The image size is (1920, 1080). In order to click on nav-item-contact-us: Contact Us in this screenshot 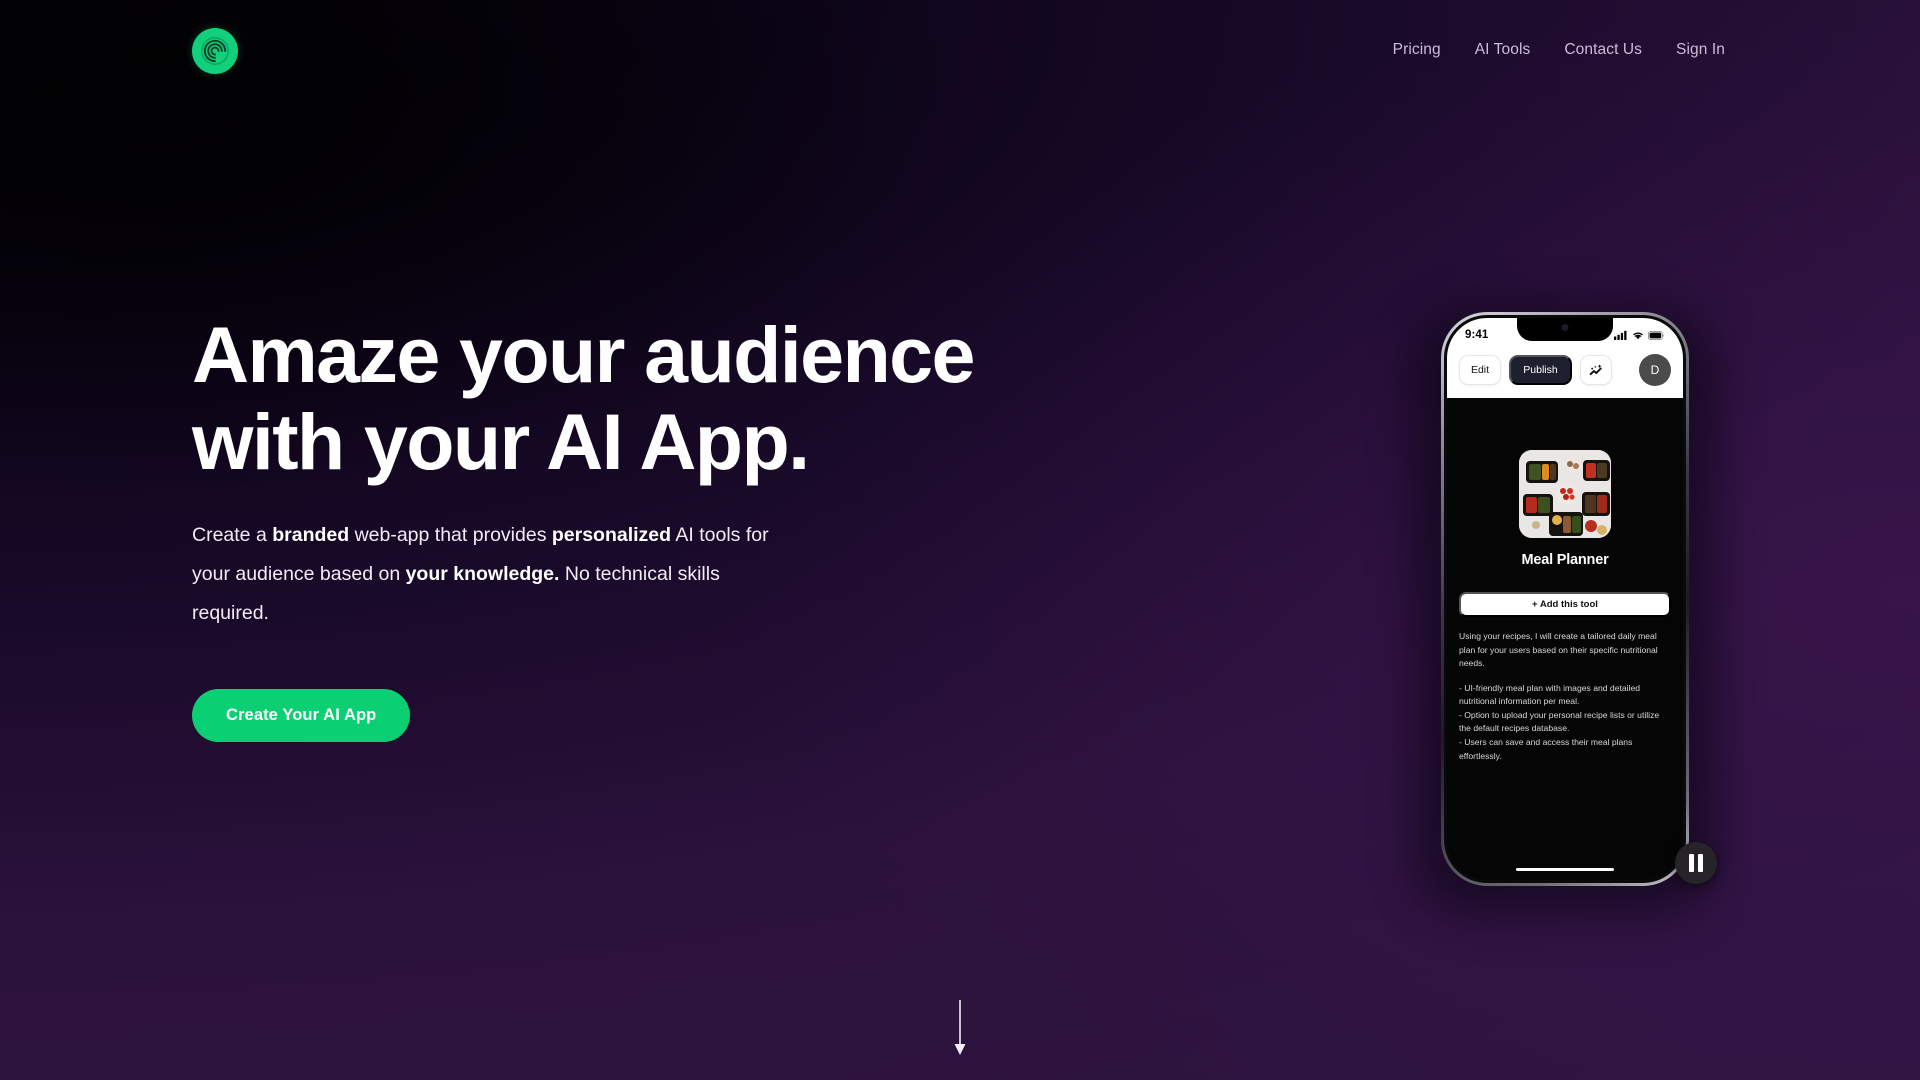, I will do `click(1603, 50)`.